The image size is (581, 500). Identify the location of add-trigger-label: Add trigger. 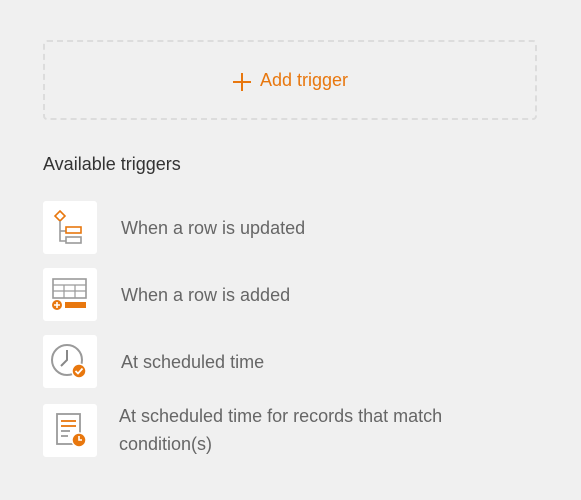
(304, 79).